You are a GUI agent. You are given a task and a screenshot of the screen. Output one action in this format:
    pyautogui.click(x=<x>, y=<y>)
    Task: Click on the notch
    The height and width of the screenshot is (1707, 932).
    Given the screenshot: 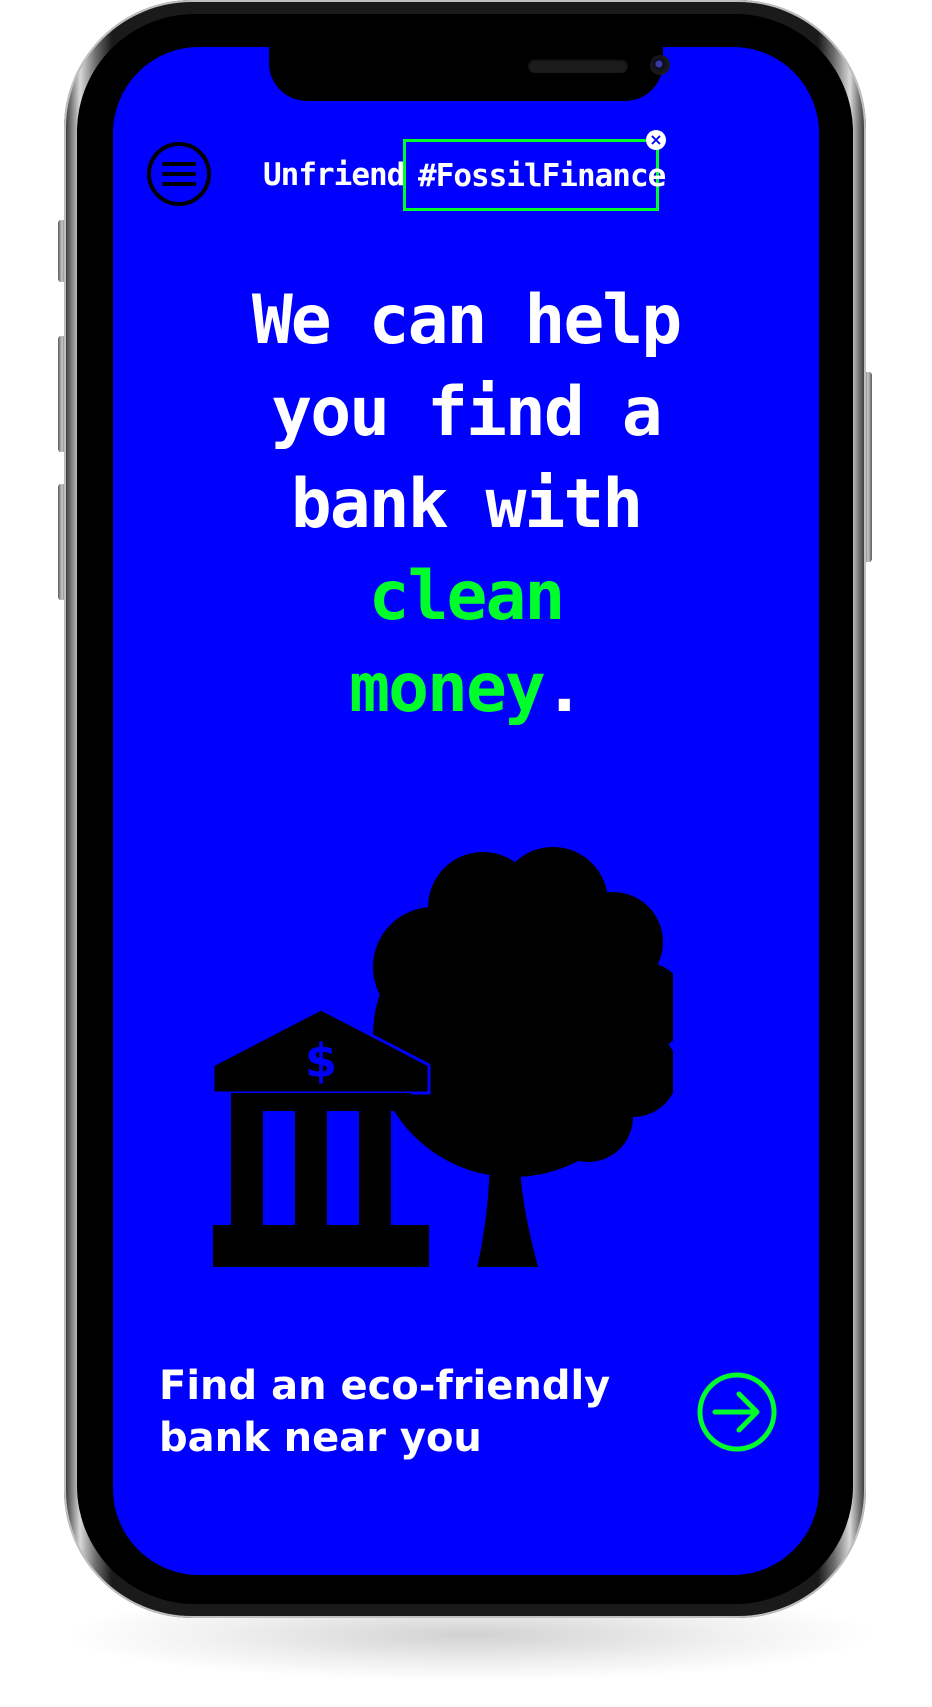 What is the action you would take?
    pyautogui.click(x=469, y=74)
    